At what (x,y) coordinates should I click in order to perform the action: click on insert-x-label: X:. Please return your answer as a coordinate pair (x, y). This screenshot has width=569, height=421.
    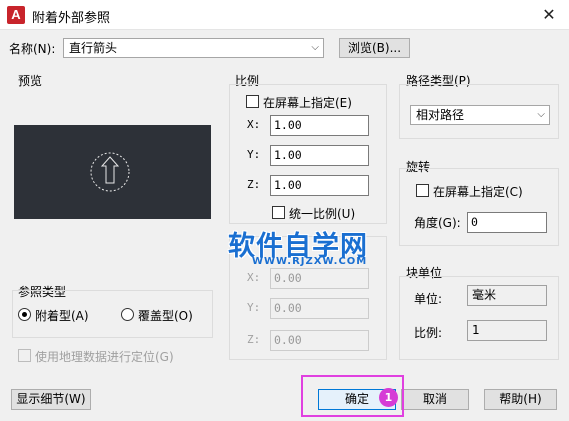
    Looking at the image, I should click on (254, 277).